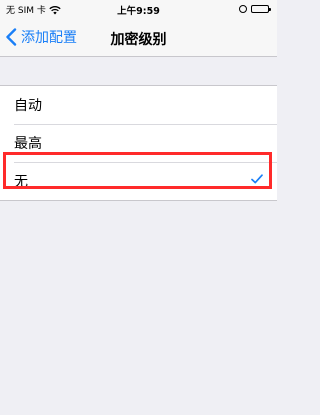 Image resolution: width=320 pixels, height=415 pixels. Describe the element at coordinates (138, 105) in the screenshot. I see `option-auto: 自动` at that location.